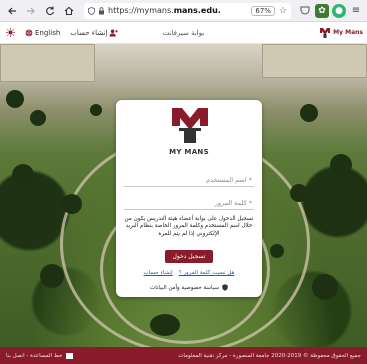 Image resolution: width=367 pixels, height=364 pixels. I want to click on extension-icon: ✿, so click(322, 10).